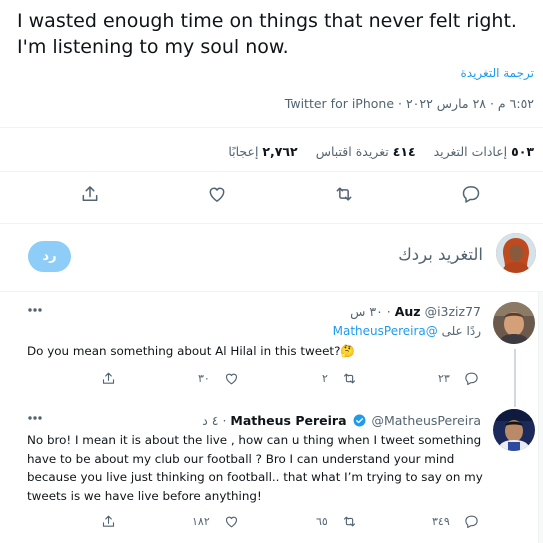 The height and width of the screenshot is (543, 543). I want to click on reply-text-line: tweets is we have live before anything!, so click(144, 495).